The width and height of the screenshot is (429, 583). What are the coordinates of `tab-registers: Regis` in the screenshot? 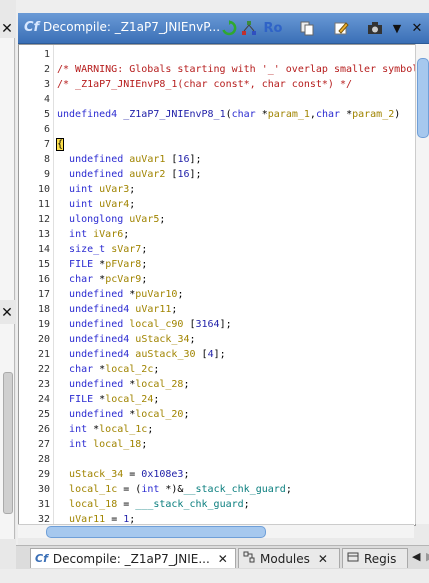 It's located at (375, 558).